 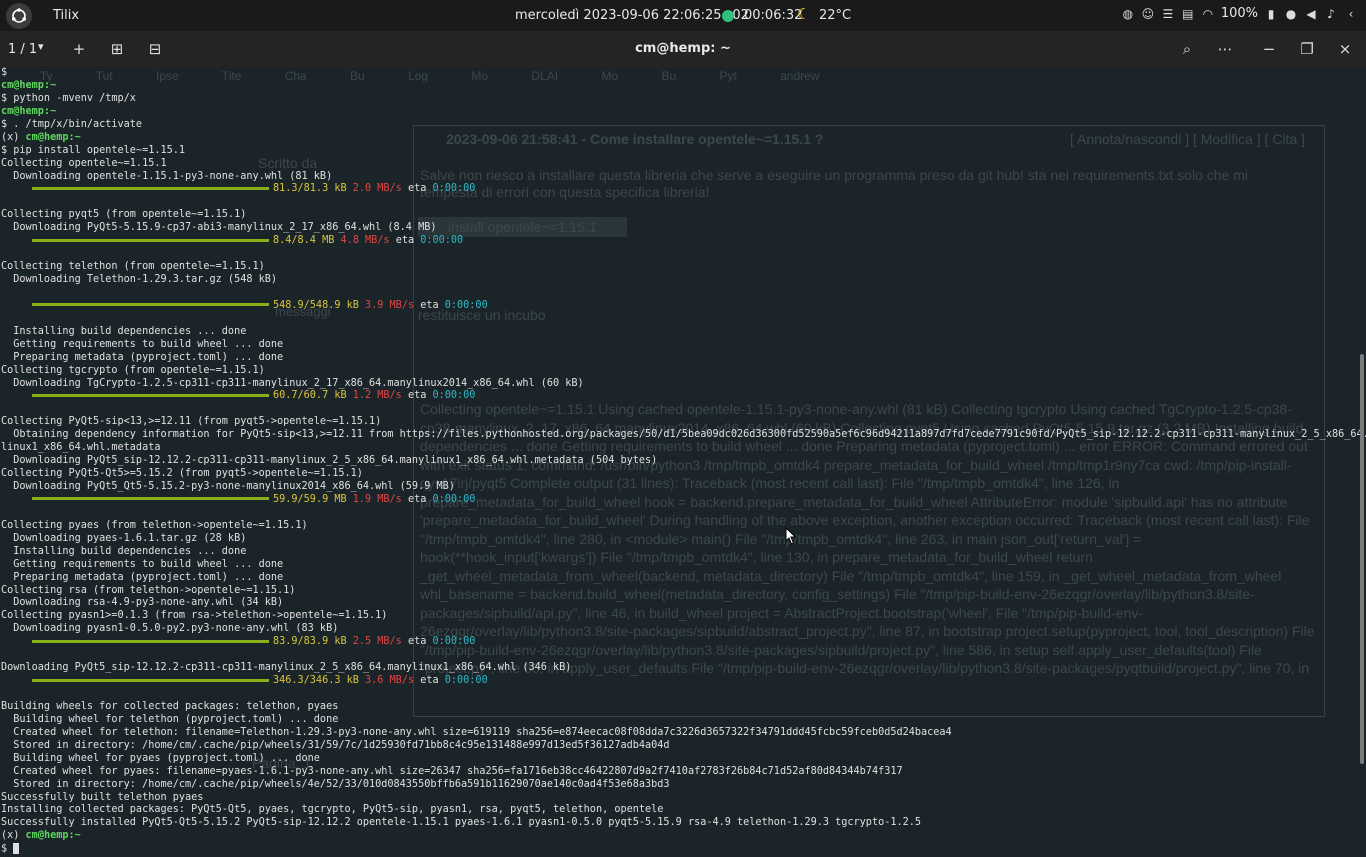 I want to click on terminal-line: (x) cm@hemp:~, so click(x=682, y=836).